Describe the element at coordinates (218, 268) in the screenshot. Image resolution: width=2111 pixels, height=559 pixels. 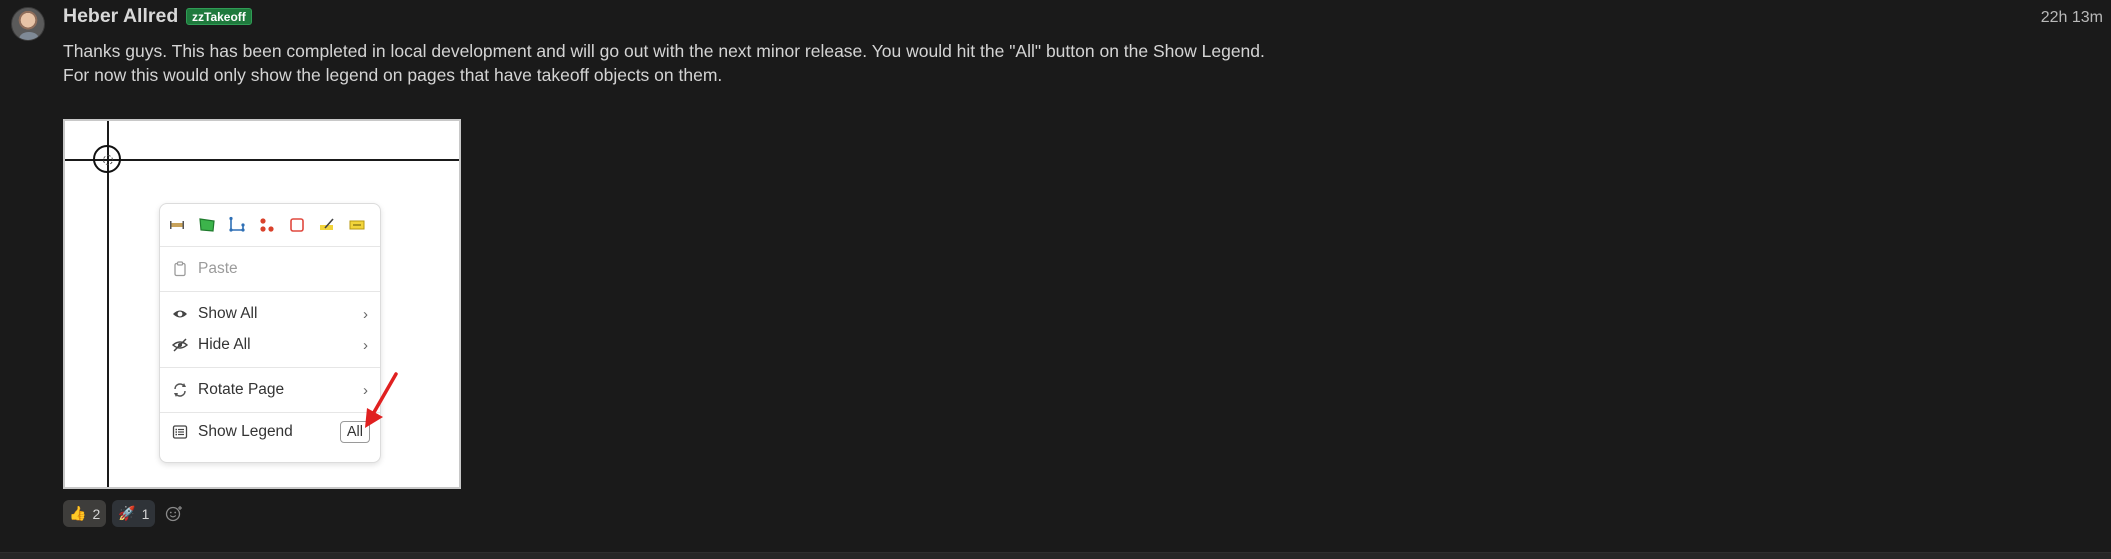
I see `menu-item-label: Paste` at that location.